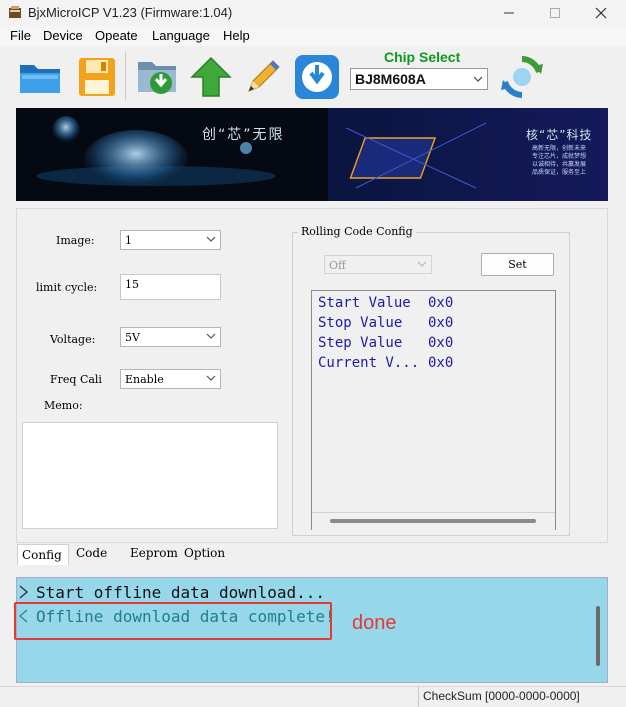  I want to click on freq-cali-label: Freq Cali, so click(76, 379).